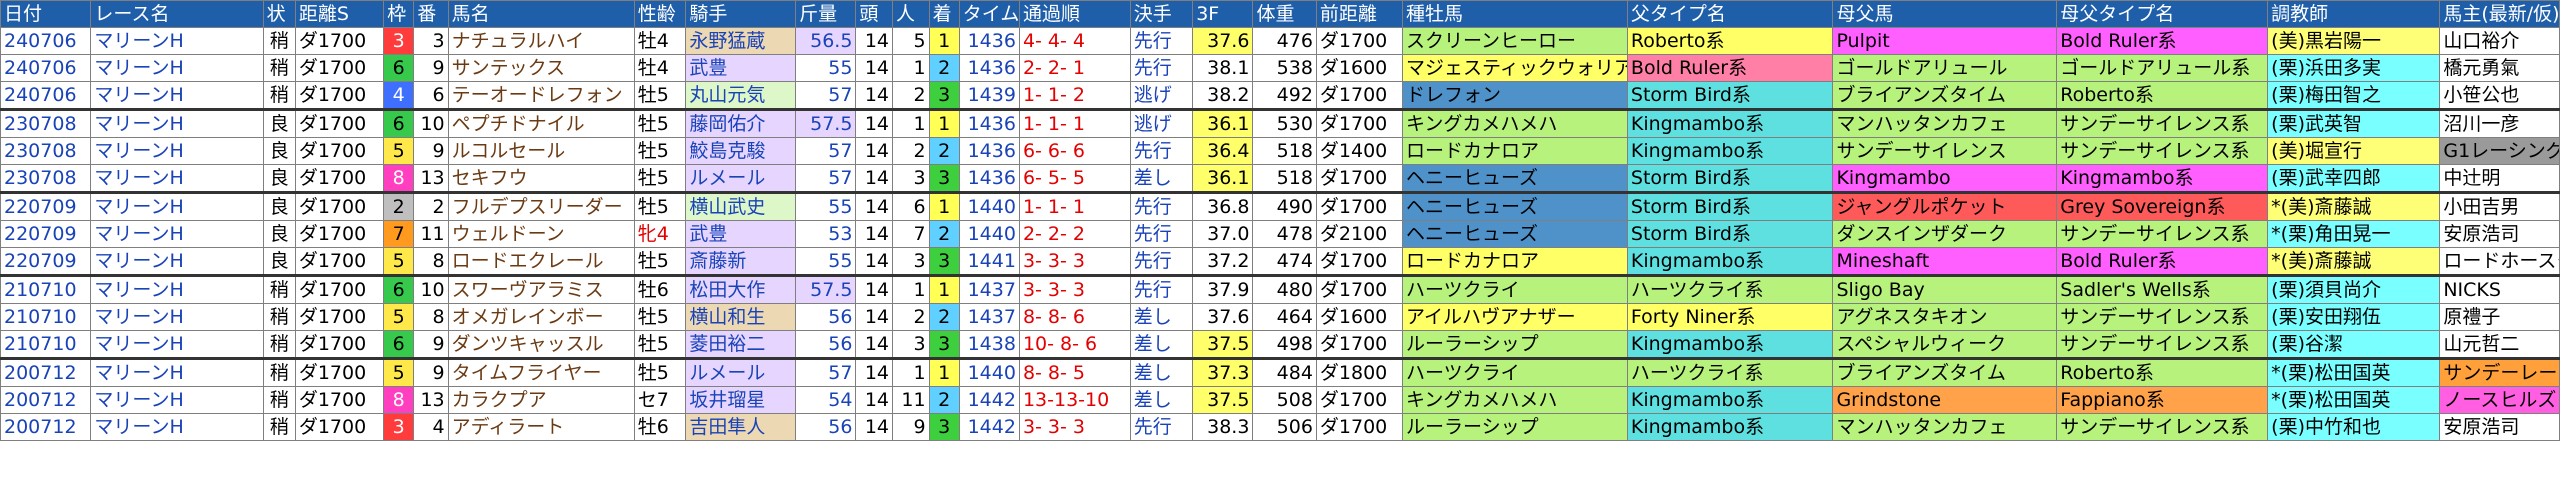 The image size is (2560, 486). Describe the element at coordinates (989, 14) in the screenshot. I see `column-header: タイム` at that location.